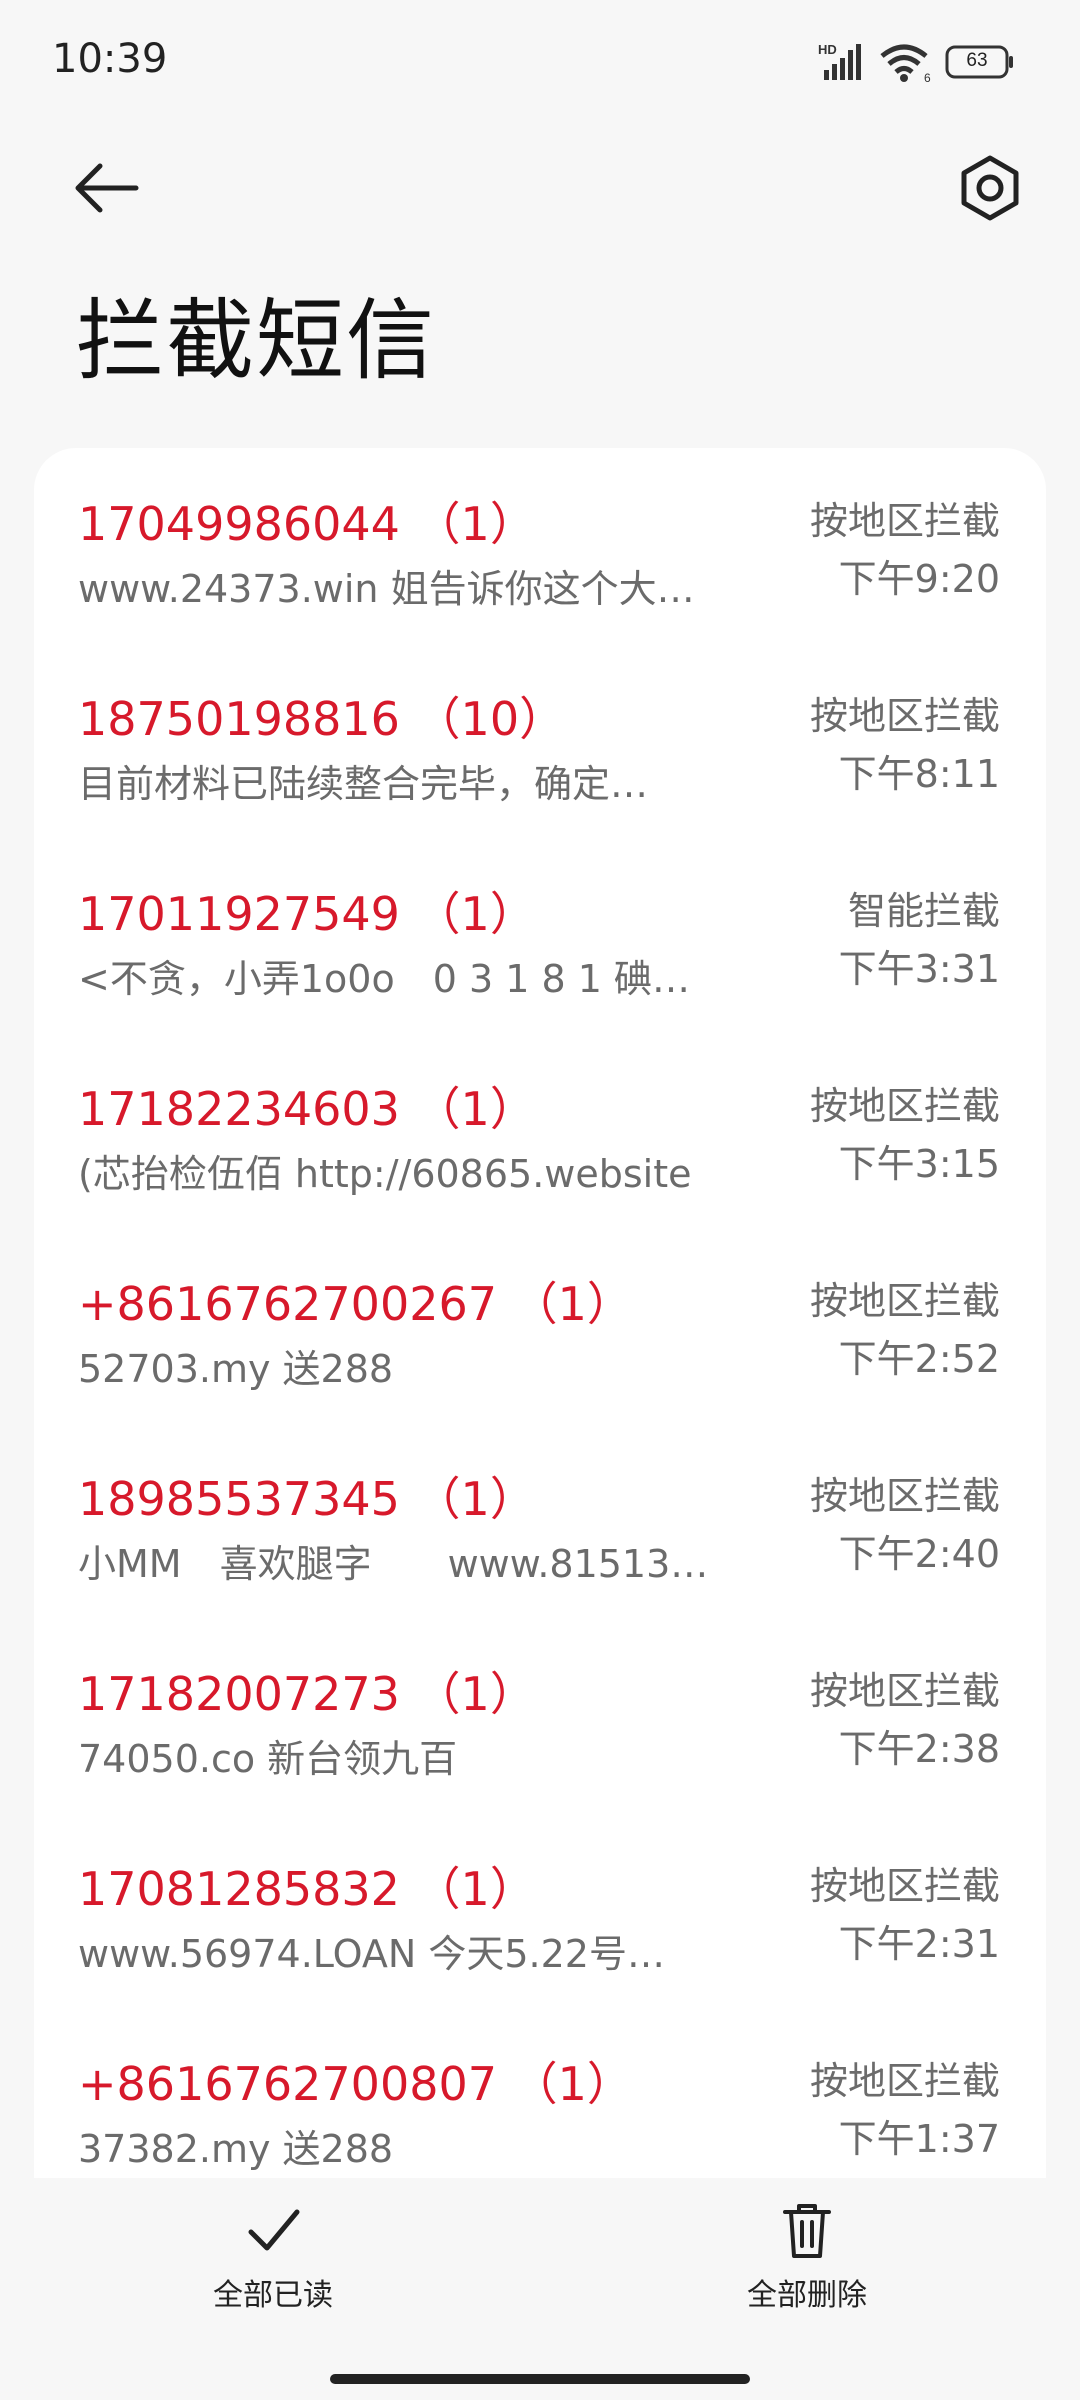 The image size is (1080, 2400). I want to click on delete-all-button: 全部删除, so click(807, 2263).